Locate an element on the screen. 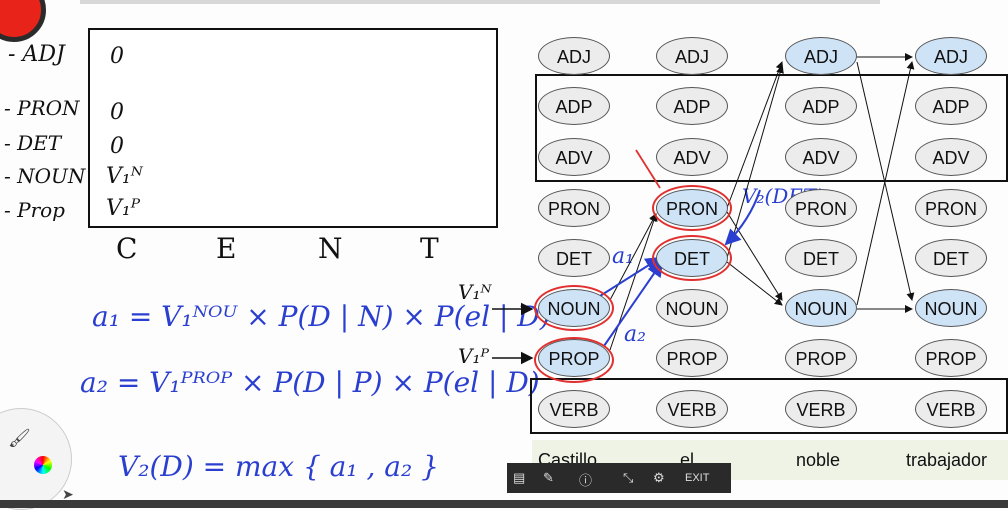 The height and width of the screenshot is (510, 1008). word-noble: noble is located at coordinates (818, 460).